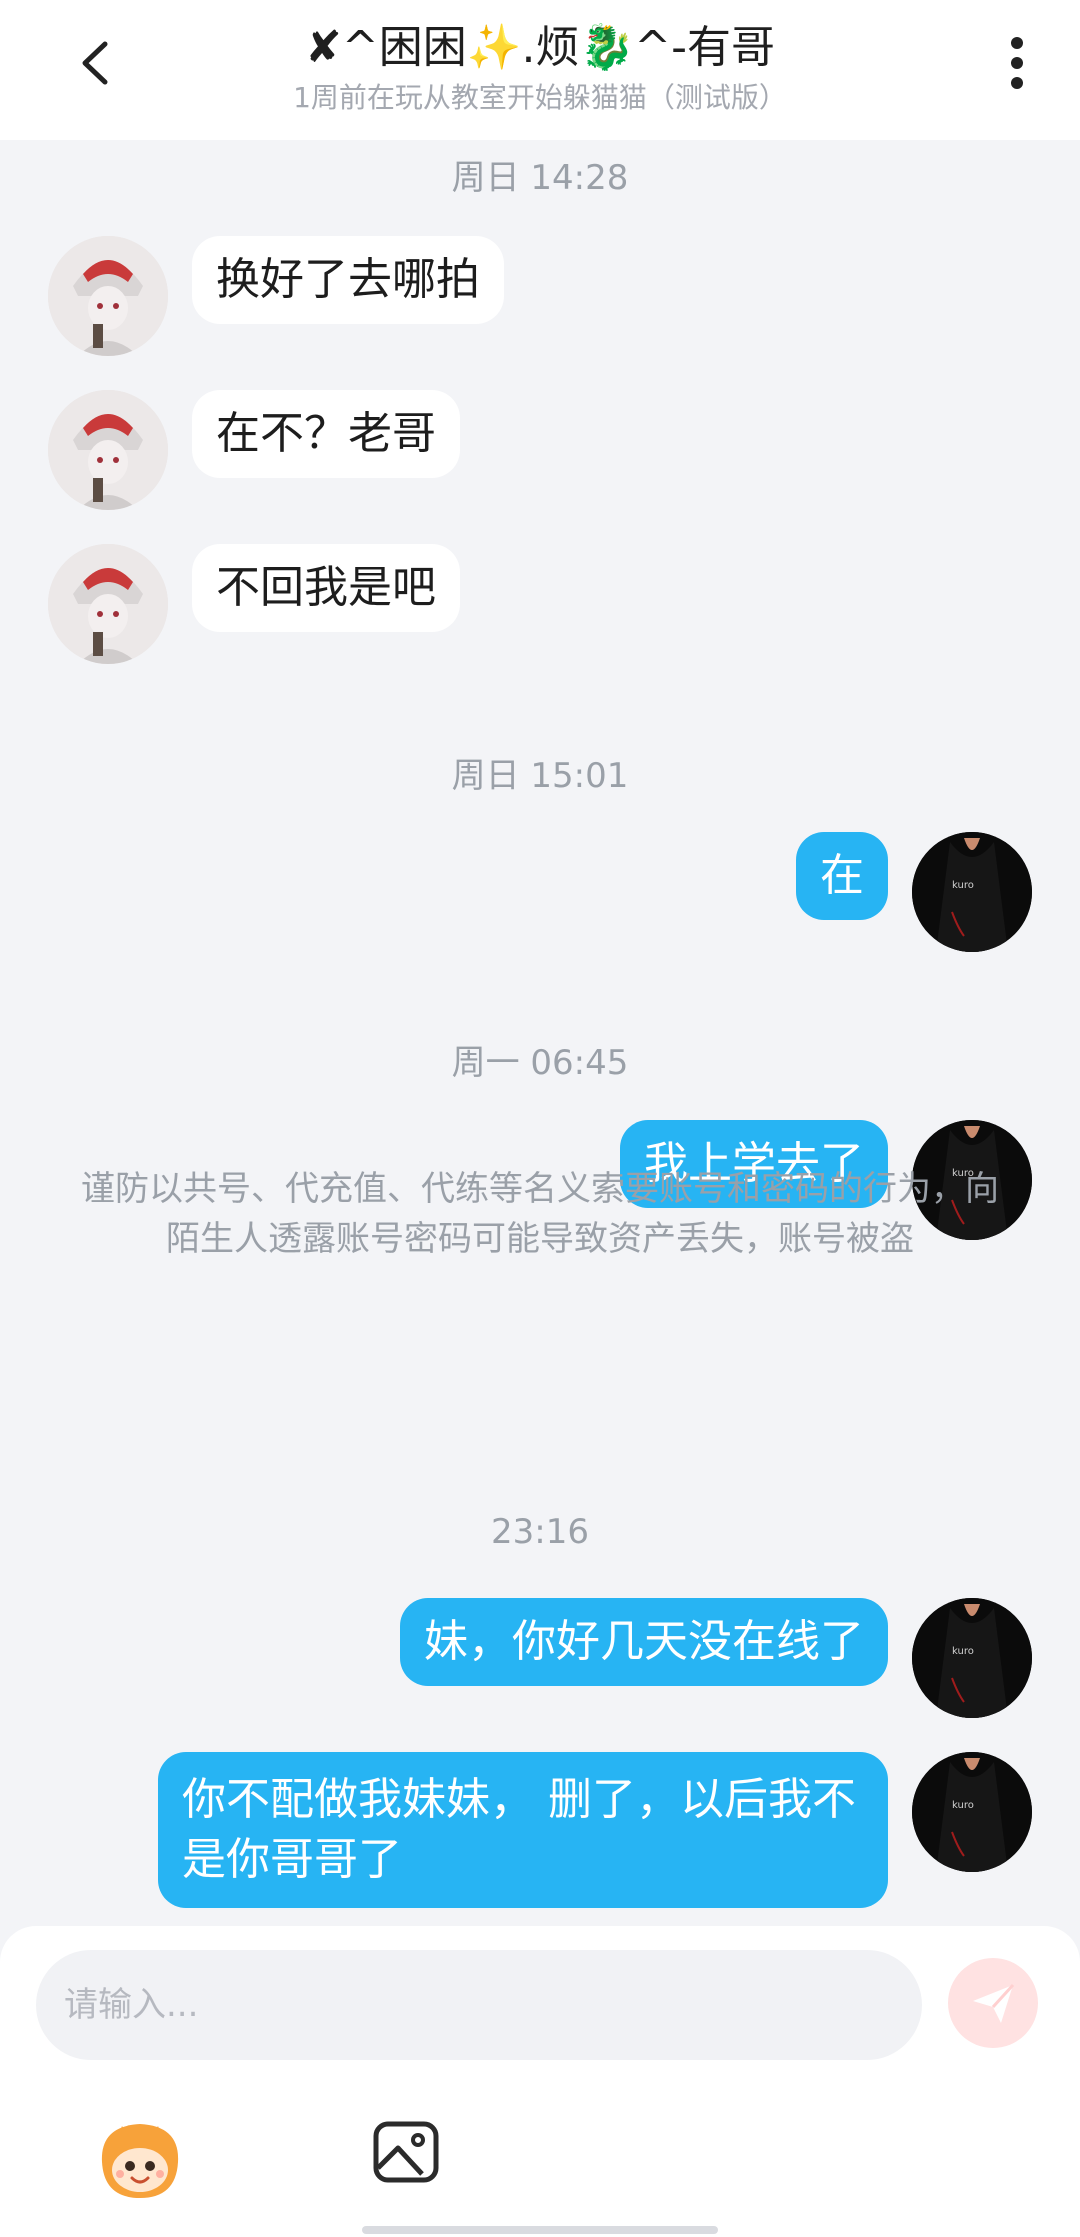 This screenshot has height=2237, width=1080. I want to click on timestamp: 23:16, so click(540, 1532).